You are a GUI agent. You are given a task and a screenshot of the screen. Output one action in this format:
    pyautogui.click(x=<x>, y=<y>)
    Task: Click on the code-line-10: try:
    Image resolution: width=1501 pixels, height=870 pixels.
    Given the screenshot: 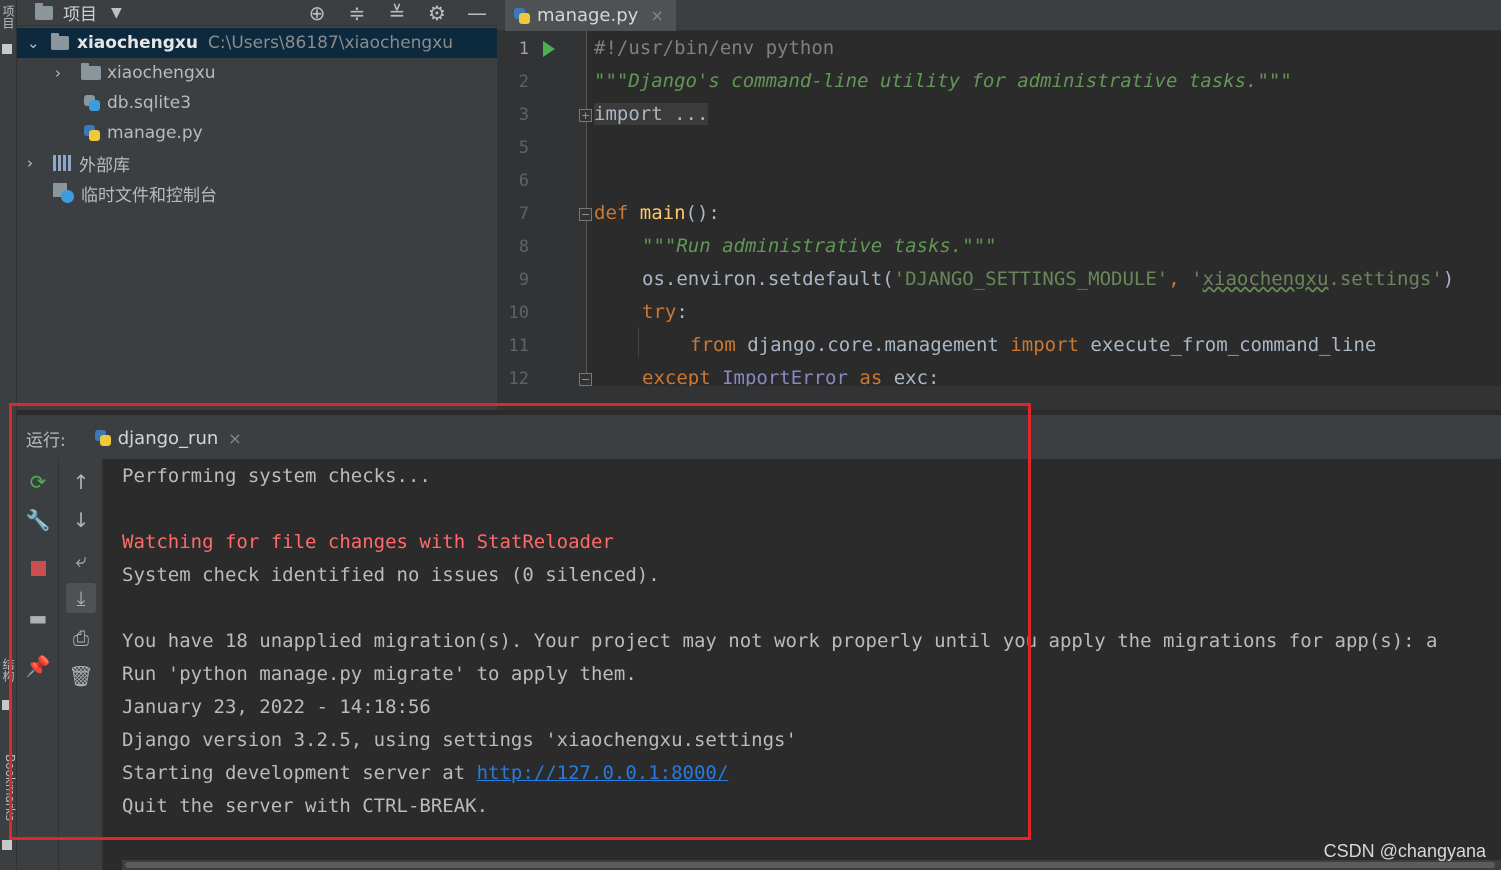 What is the action you would take?
    pyautogui.click(x=665, y=312)
    